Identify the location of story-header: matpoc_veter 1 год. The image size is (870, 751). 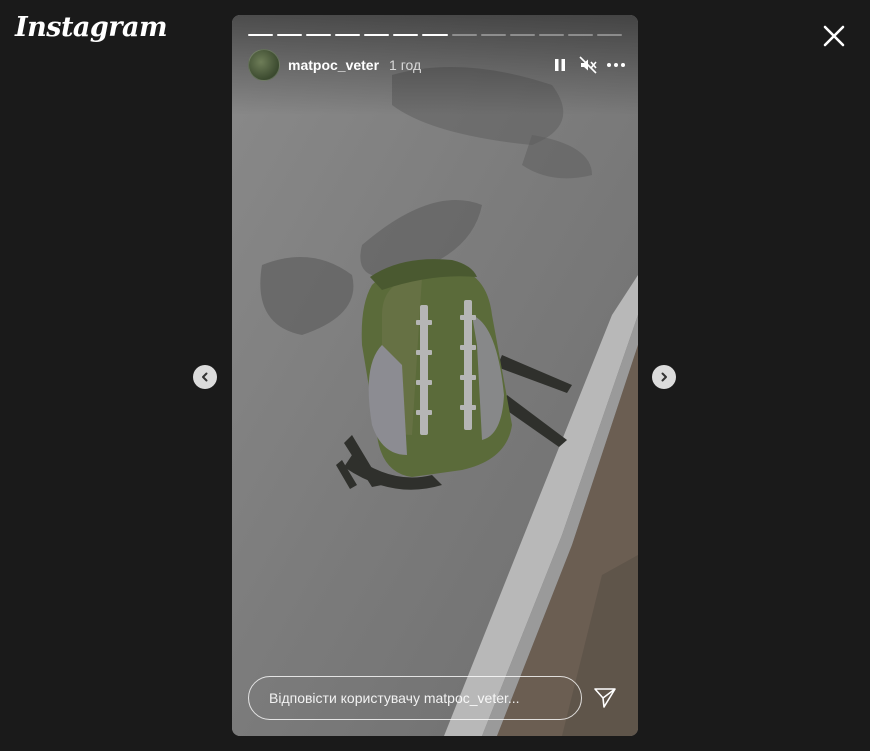
(437, 65).